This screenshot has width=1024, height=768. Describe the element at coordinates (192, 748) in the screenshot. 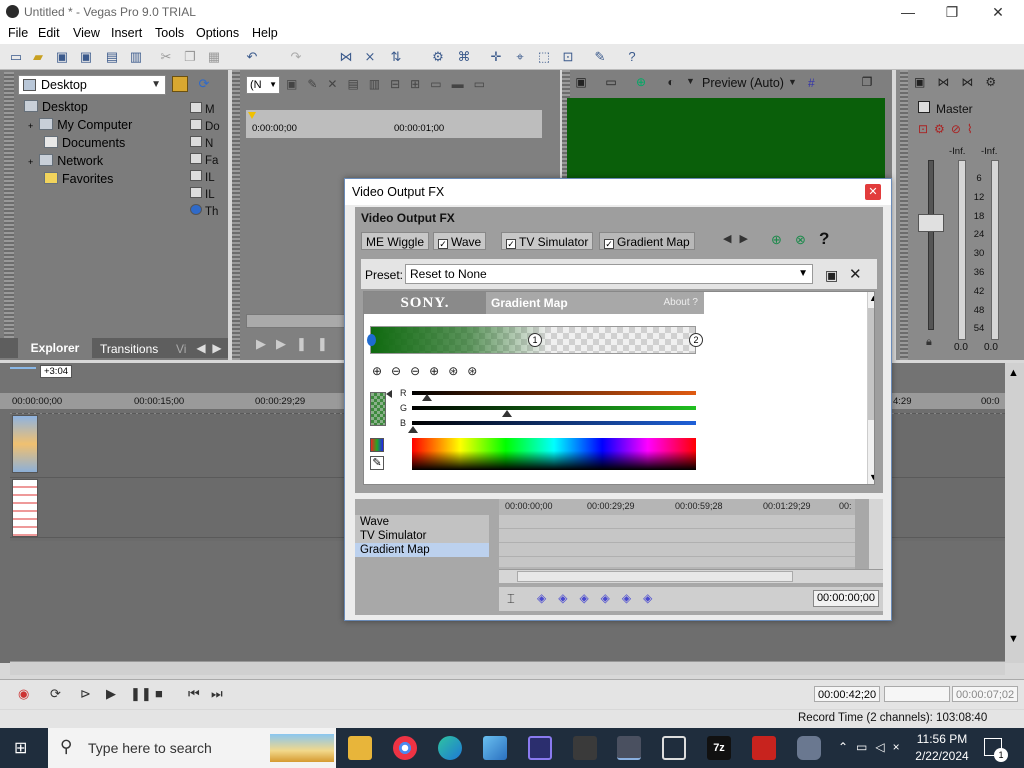

I see `taskbar-search: ⚲ Type here to search` at that location.